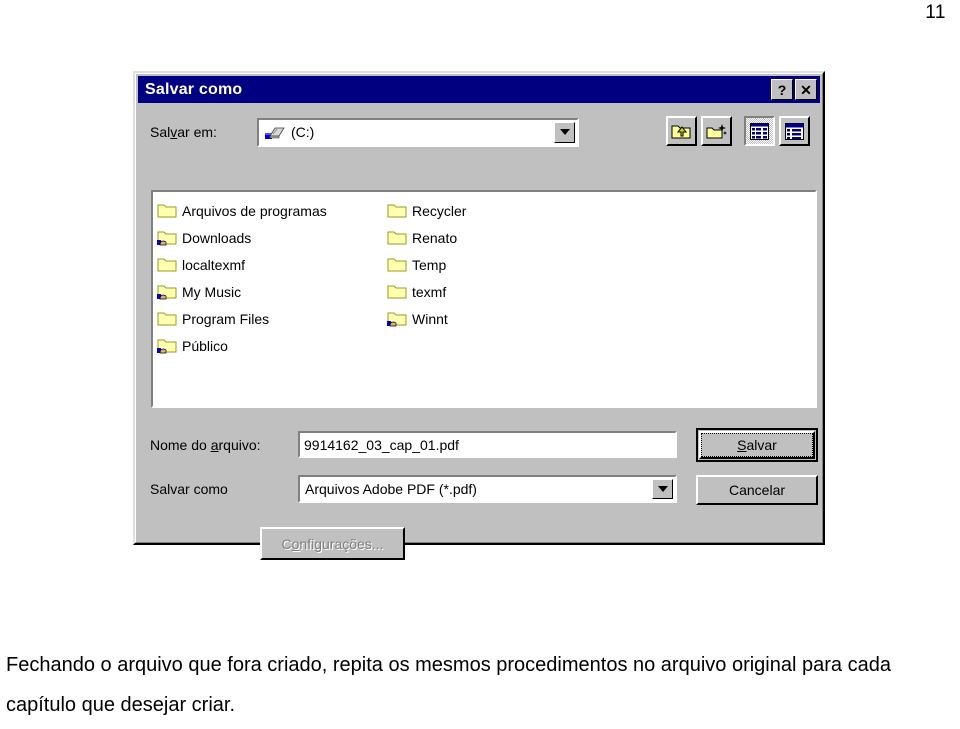 This screenshot has height=729, width=960. What do you see at coordinates (487, 444) in the screenshot?
I see `file-name-input` at bounding box center [487, 444].